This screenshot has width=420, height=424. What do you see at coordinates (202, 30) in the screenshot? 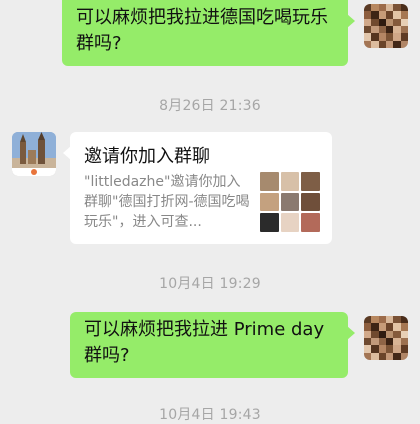
I see `message-text: 可以麻烦把我拉进德国吃喝玩乐群吗?` at bounding box center [202, 30].